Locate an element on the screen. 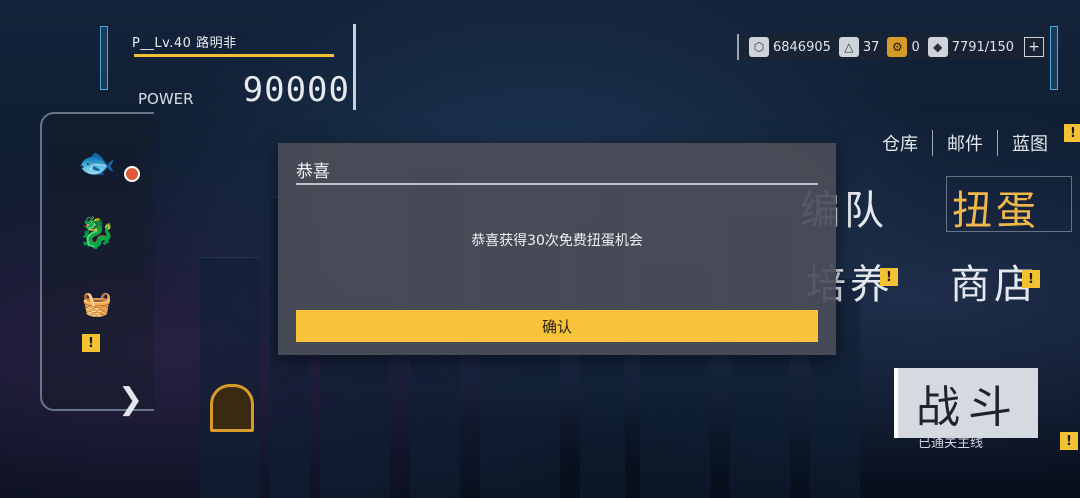  resource-bar: ⬡ 6846905 △ 37 ⚙ 0 ◆ 7791/150 + is located at coordinates (893, 47).